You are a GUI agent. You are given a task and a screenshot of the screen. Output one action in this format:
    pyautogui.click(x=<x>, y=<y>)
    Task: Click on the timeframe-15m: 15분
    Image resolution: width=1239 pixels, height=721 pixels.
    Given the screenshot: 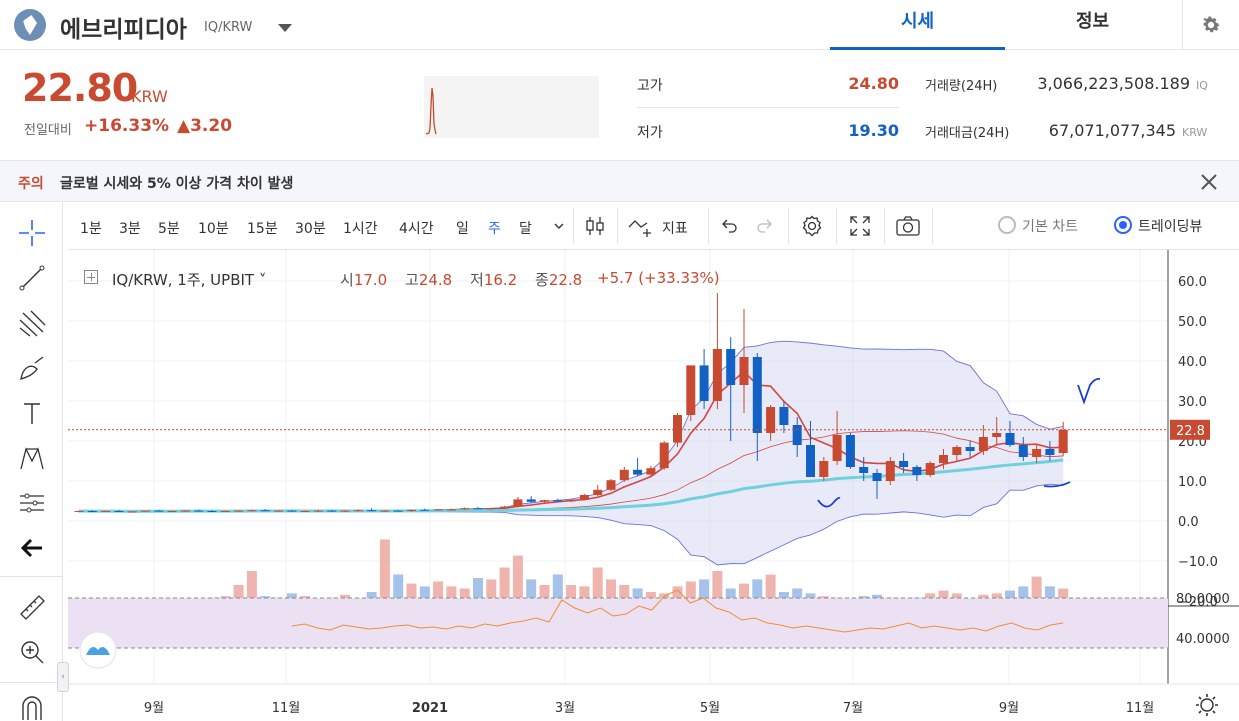 What is the action you would take?
    pyautogui.click(x=262, y=228)
    